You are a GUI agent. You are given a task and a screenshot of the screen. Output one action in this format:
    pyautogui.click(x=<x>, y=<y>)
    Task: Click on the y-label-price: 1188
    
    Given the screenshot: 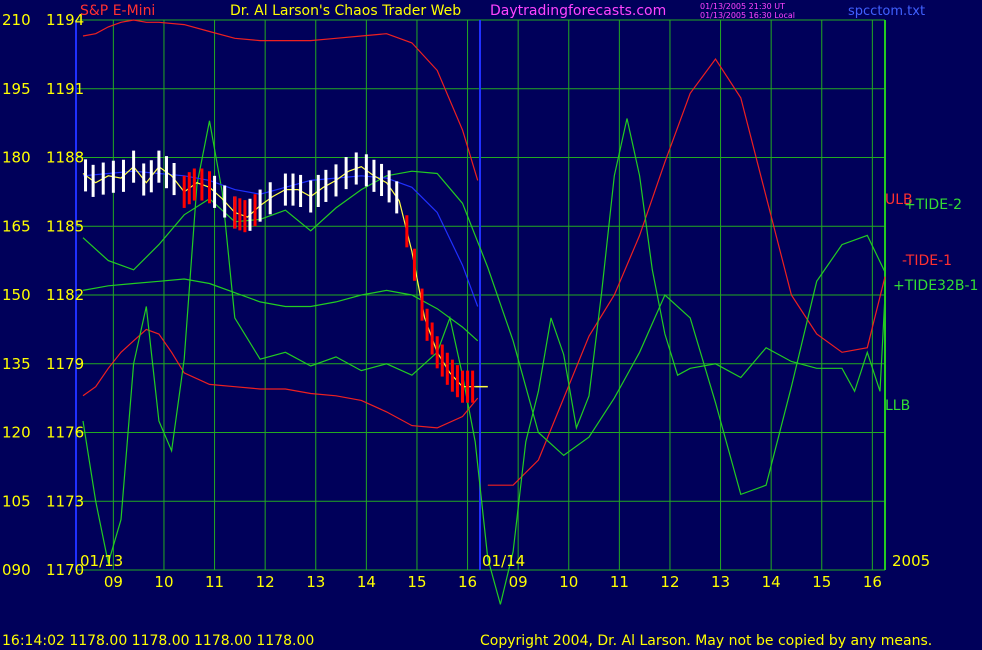 What is the action you would take?
    pyautogui.click(x=65, y=158)
    